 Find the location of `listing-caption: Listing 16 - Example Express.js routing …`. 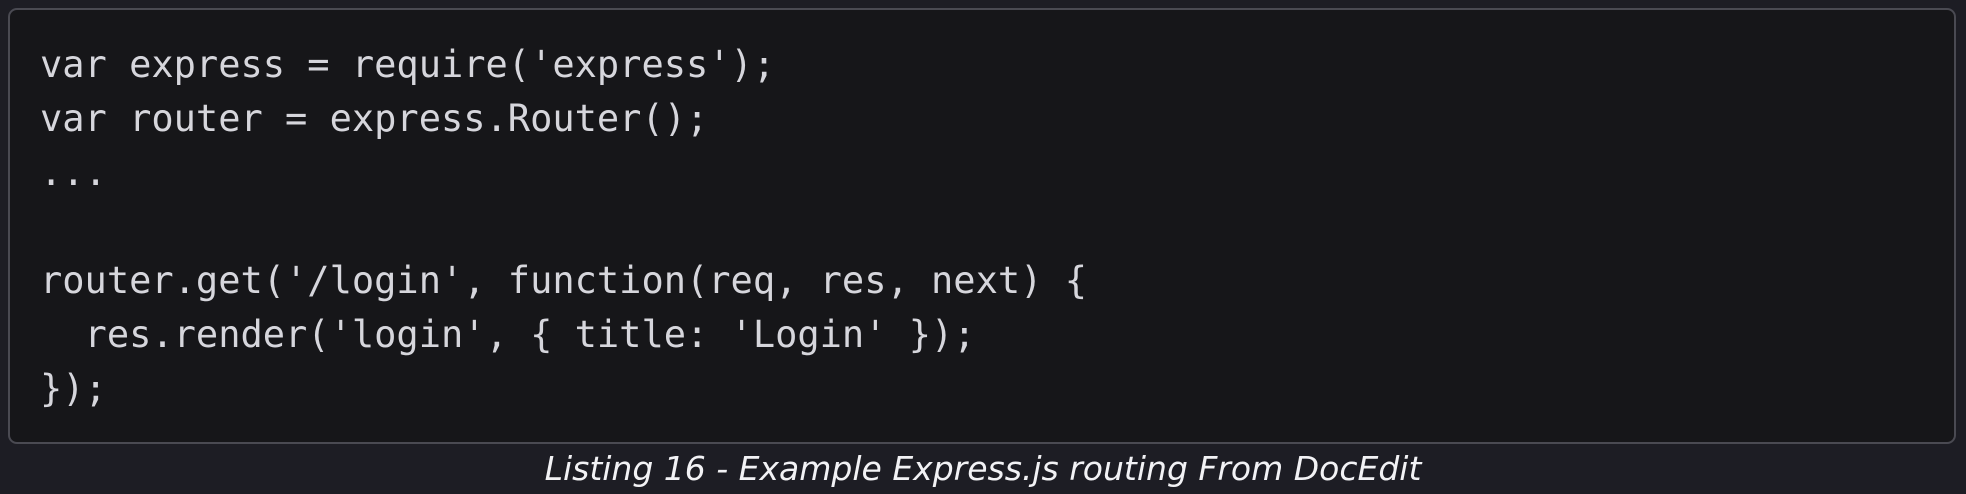

listing-caption: Listing 16 - Example Express.js routing … is located at coordinates (983, 468).